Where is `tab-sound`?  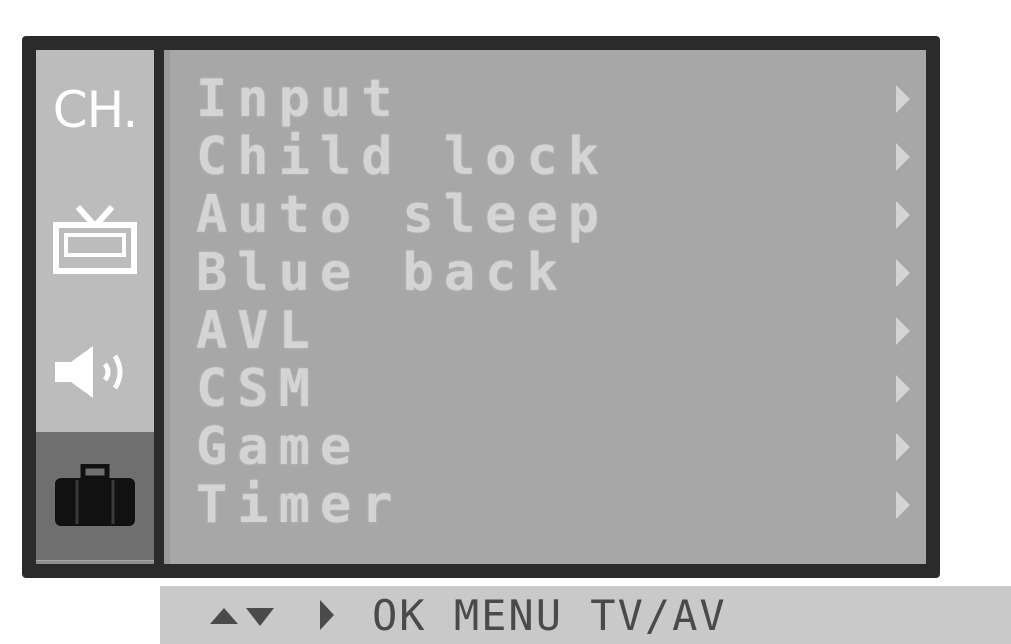 tab-sound is located at coordinates (95, 372).